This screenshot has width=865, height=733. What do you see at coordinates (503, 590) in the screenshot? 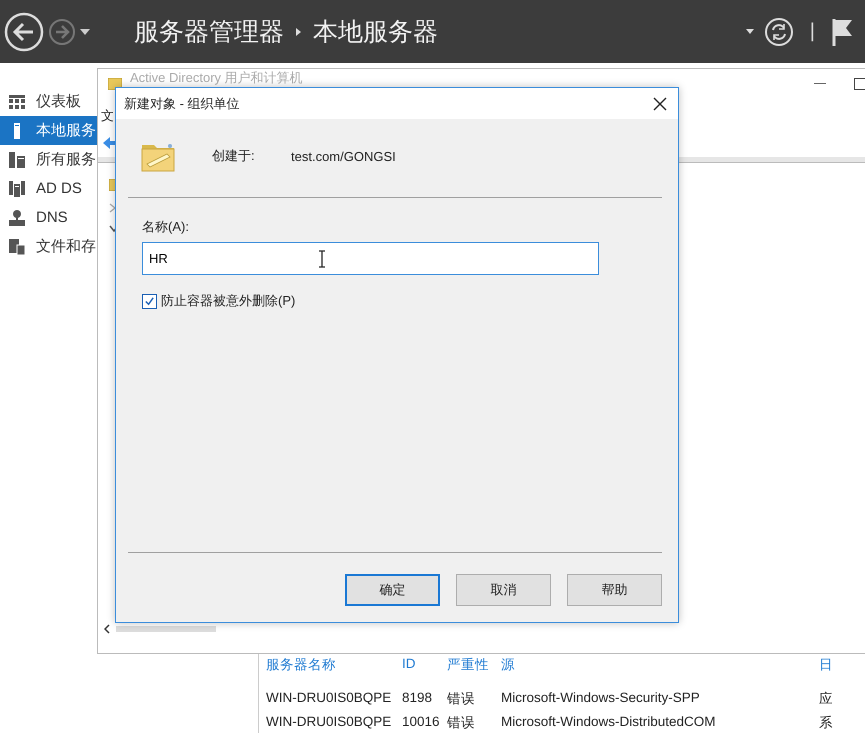
I see `dialog-button: 取消` at bounding box center [503, 590].